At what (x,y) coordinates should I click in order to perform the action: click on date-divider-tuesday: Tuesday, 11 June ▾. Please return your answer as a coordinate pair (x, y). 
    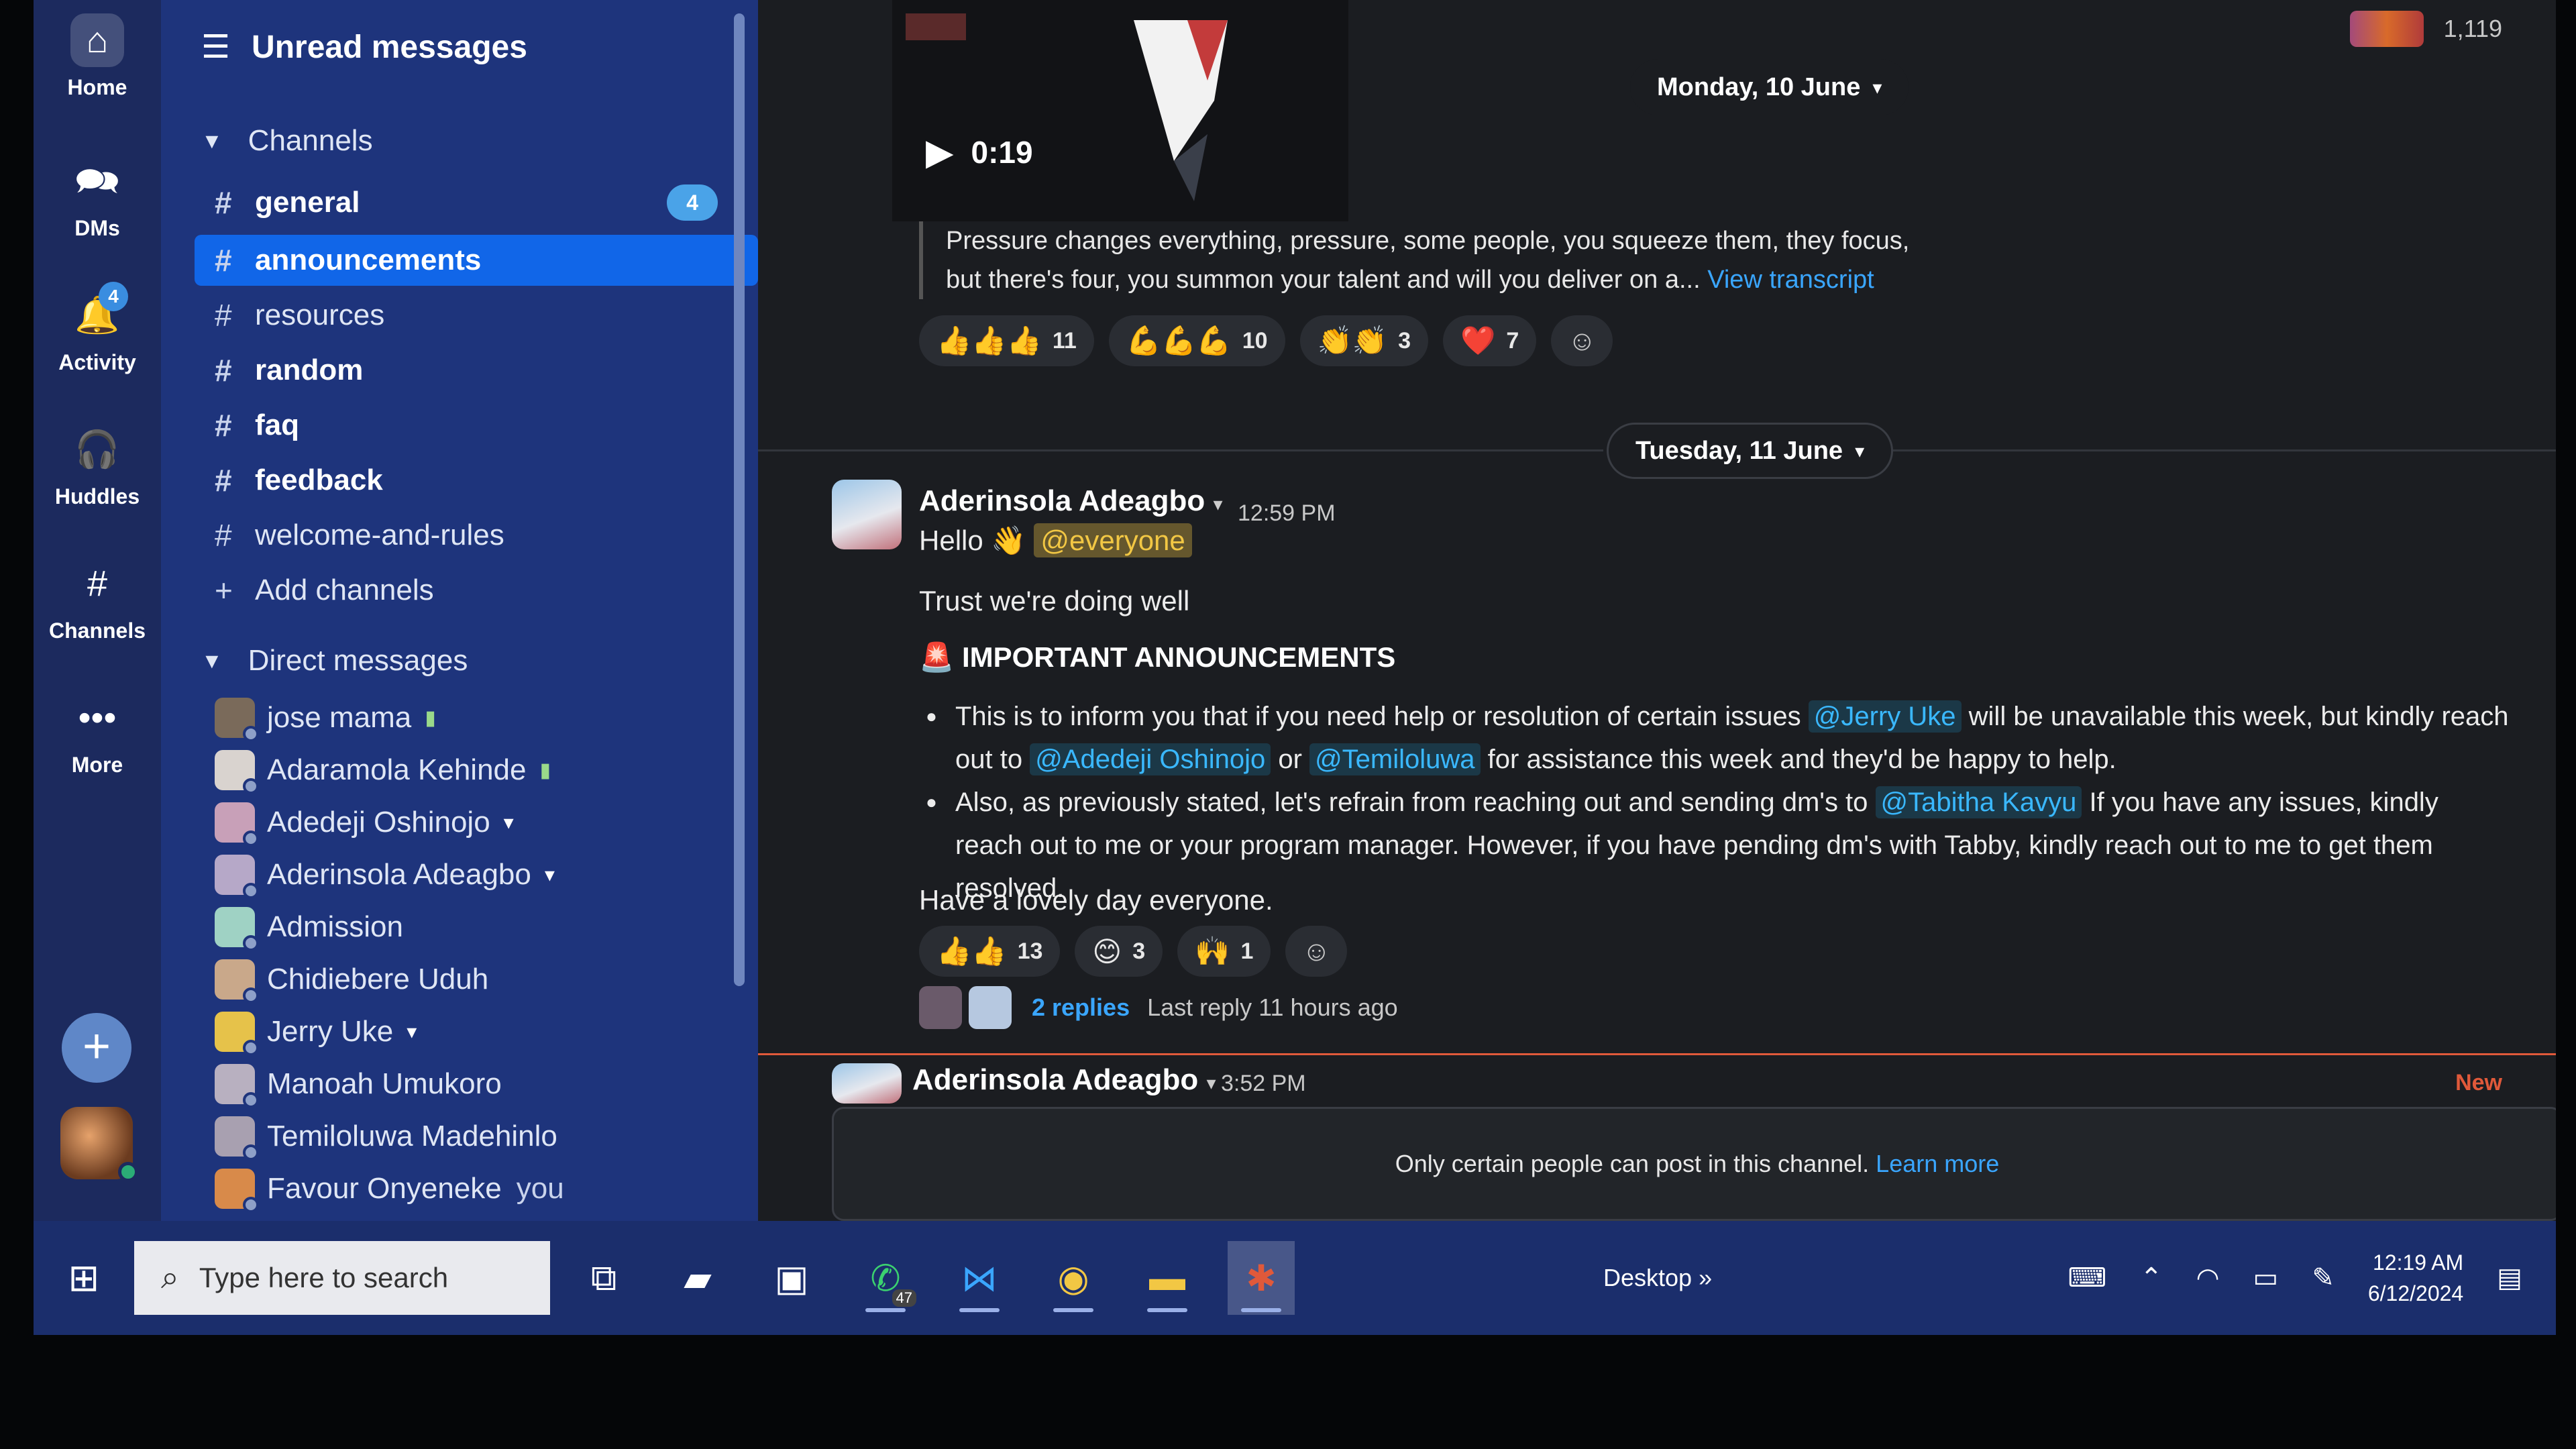
    Looking at the image, I should click on (1750, 451).